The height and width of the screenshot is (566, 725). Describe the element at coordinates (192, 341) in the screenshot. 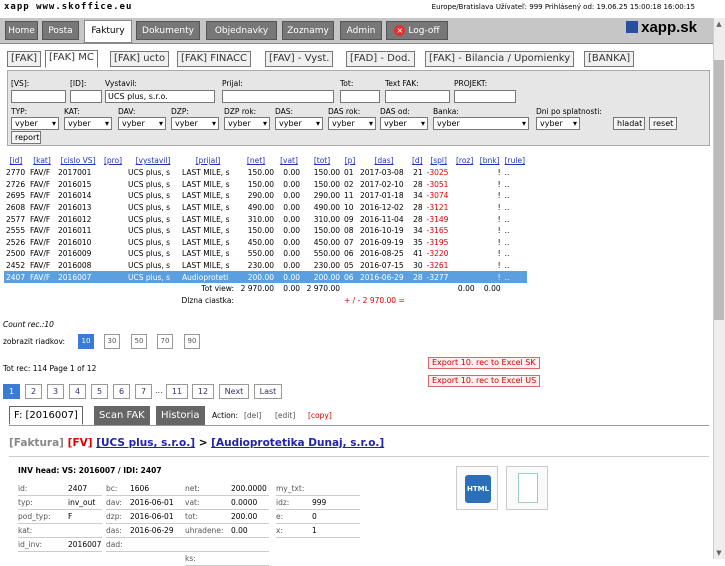

I see `rows-option-90: 90` at that location.